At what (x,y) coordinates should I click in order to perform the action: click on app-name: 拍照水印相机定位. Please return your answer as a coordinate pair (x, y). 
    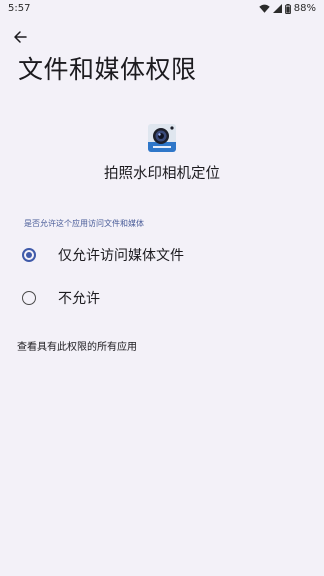
    Looking at the image, I should click on (162, 174).